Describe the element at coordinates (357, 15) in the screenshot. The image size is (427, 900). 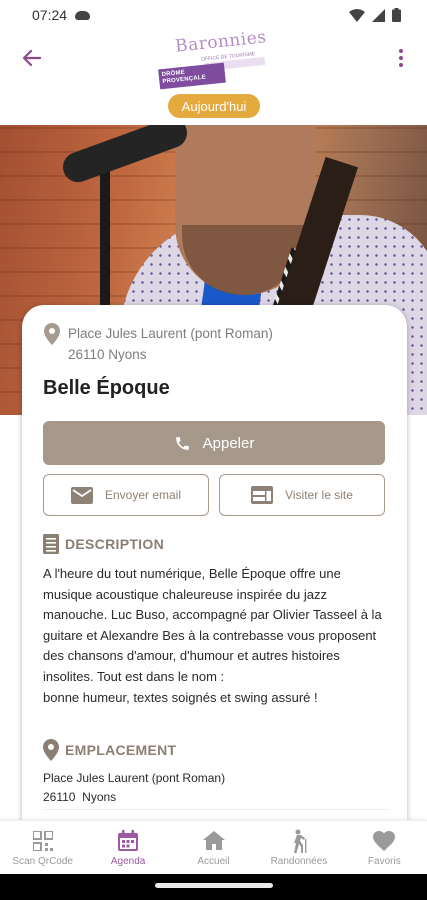
I see `wifi-icon` at that location.